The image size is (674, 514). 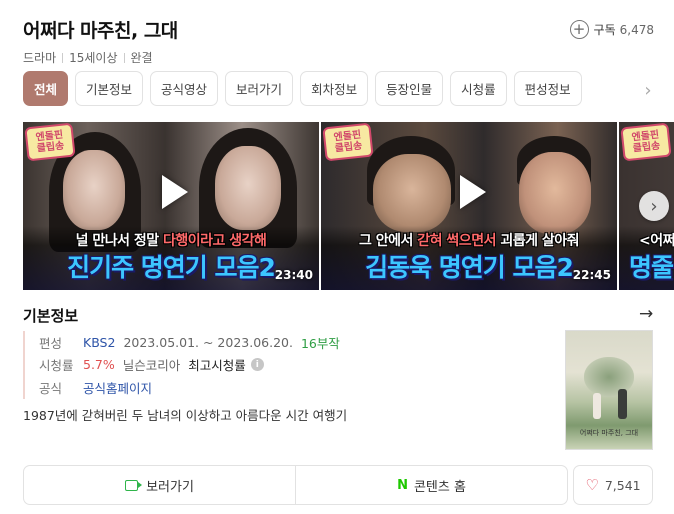 What do you see at coordinates (622, 485) in the screenshot?
I see `like-count: 7,541` at bounding box center [622, 485].